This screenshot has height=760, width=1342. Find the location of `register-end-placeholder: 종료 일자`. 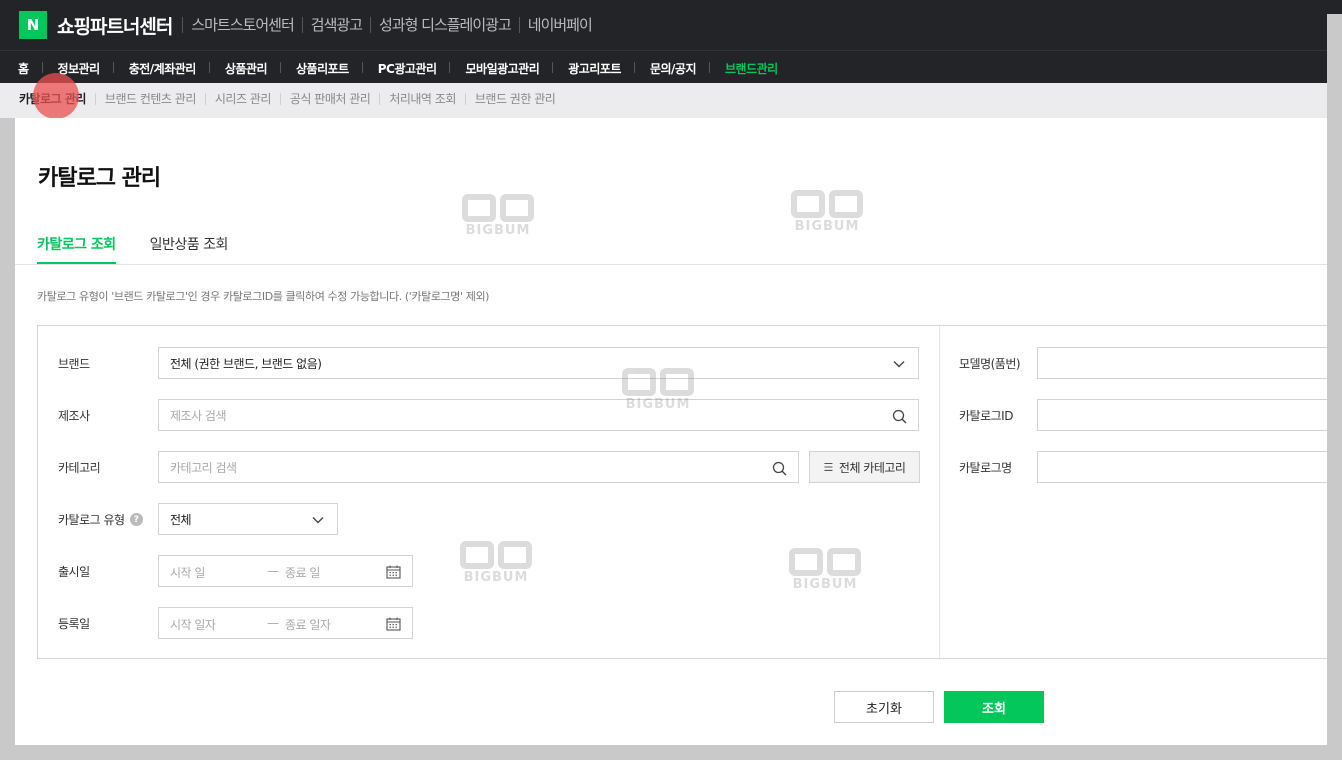

register-end-placeholder: 종료 일자 is located at coordinates (308, 624).